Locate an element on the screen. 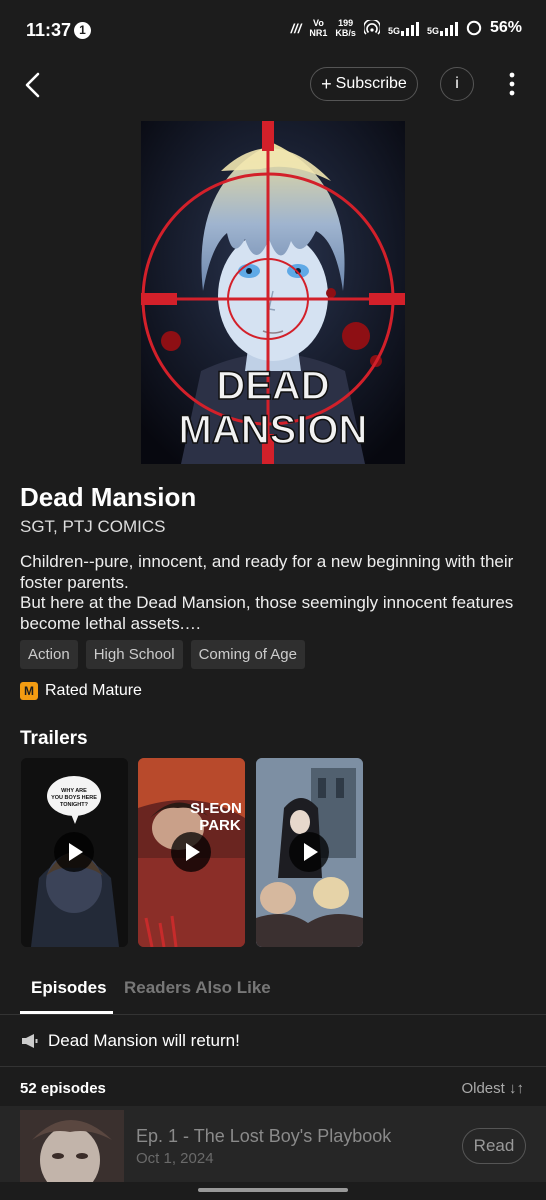 This screenshot has width=546, height=1200. sort-arrows-icon: ↓↑ is located at coordinates (516, 1088).